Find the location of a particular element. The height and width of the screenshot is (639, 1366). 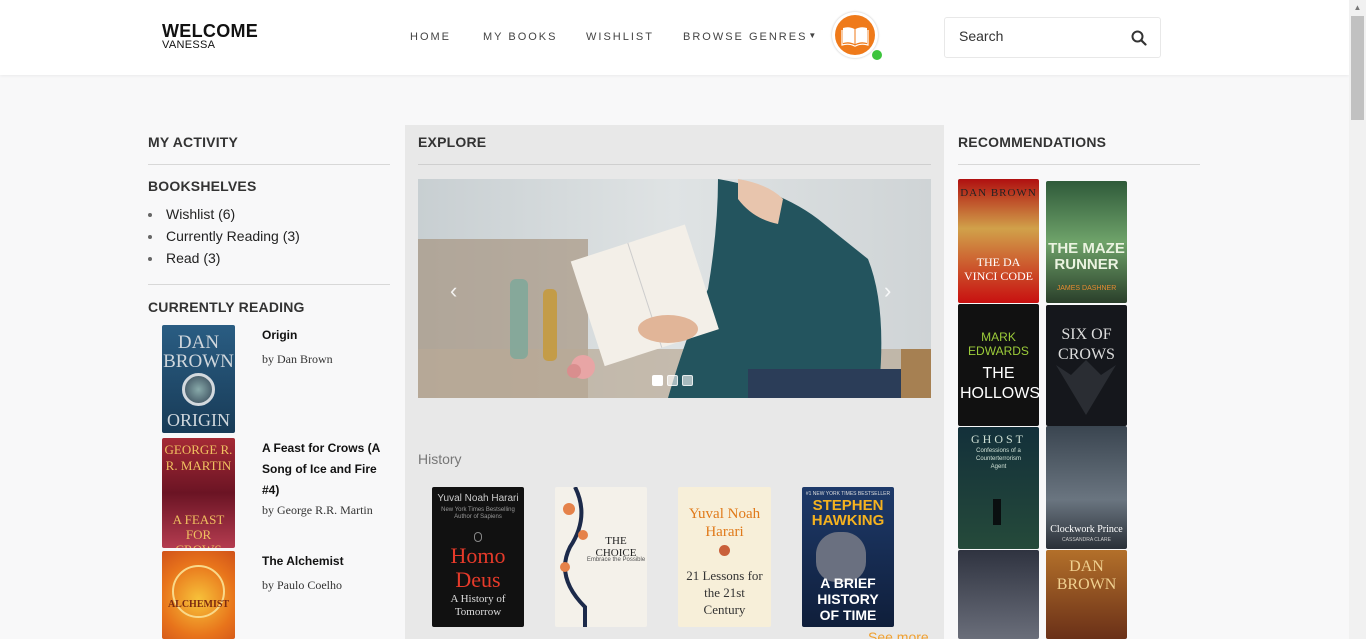

cover-title: GHOST is located at coordinates (998, 439).